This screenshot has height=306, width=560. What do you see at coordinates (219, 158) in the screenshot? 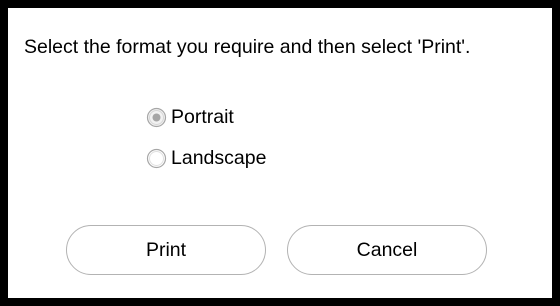
I see `landscape-label: Landscape` at bounding box center [219, 158].